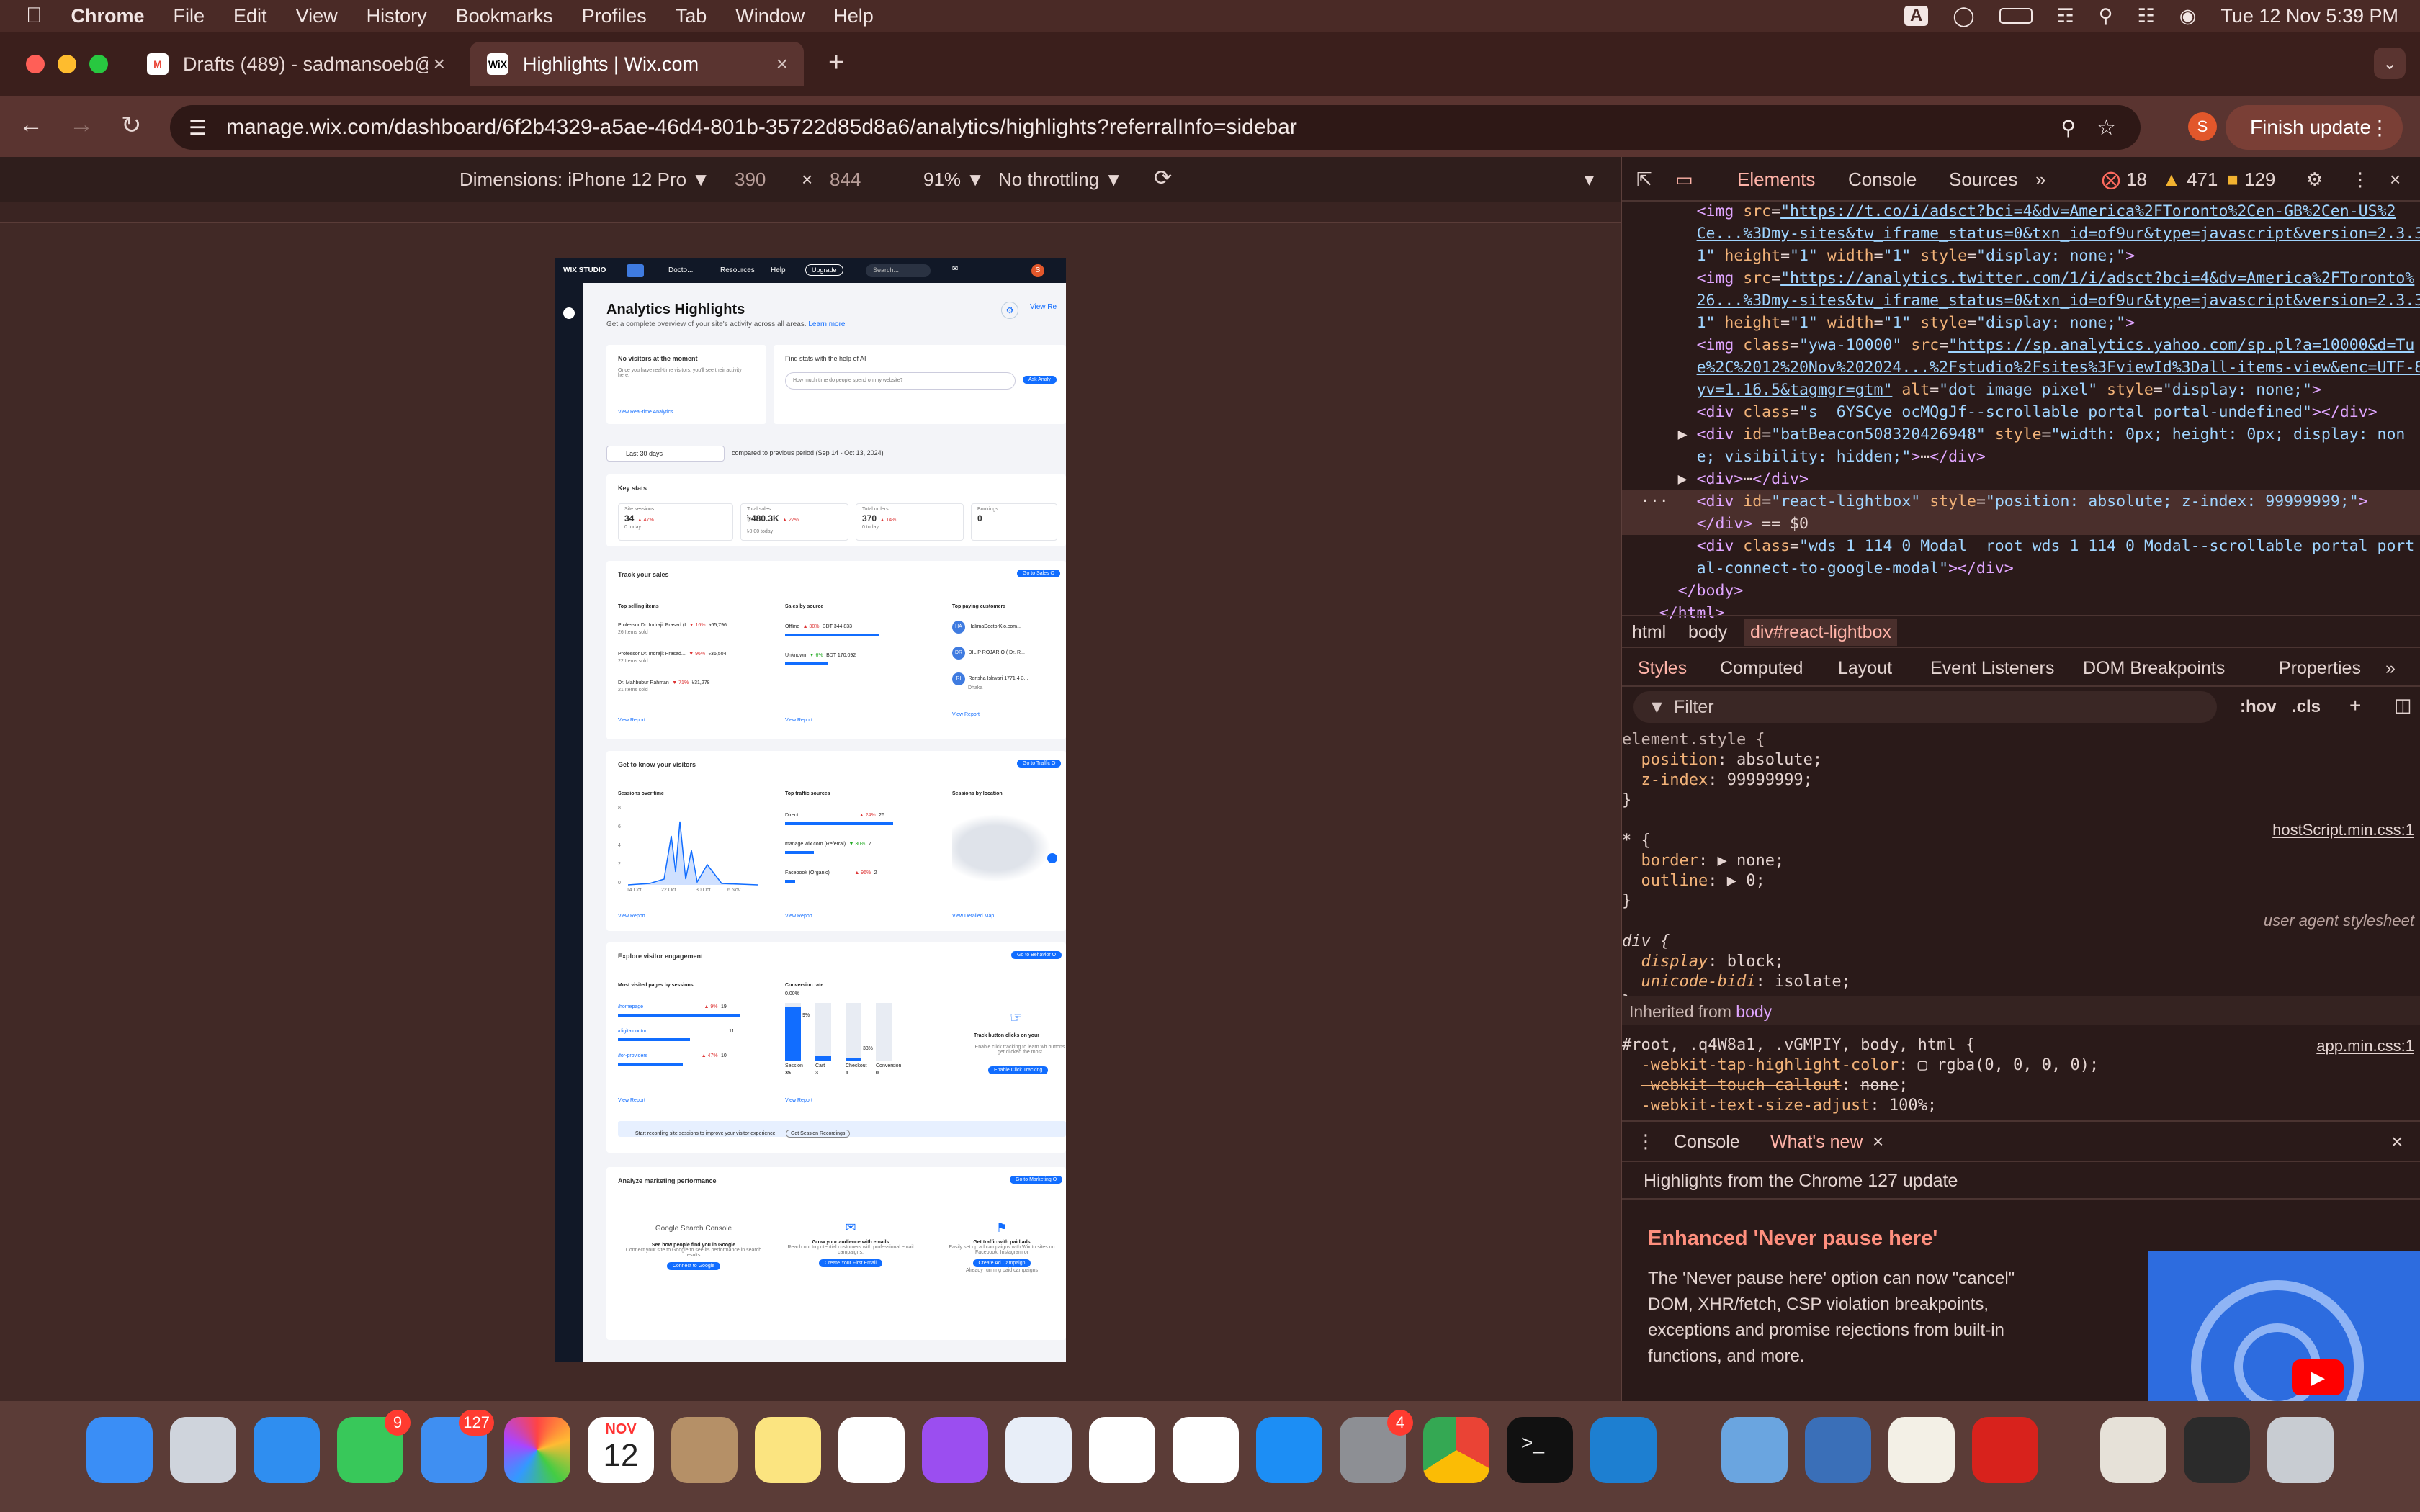 The width and height of the screenshot is (2420, 1512). I want to click on stat-total-orders: Total orders 370 ▲ 14% 0 today, so click(910, 522).